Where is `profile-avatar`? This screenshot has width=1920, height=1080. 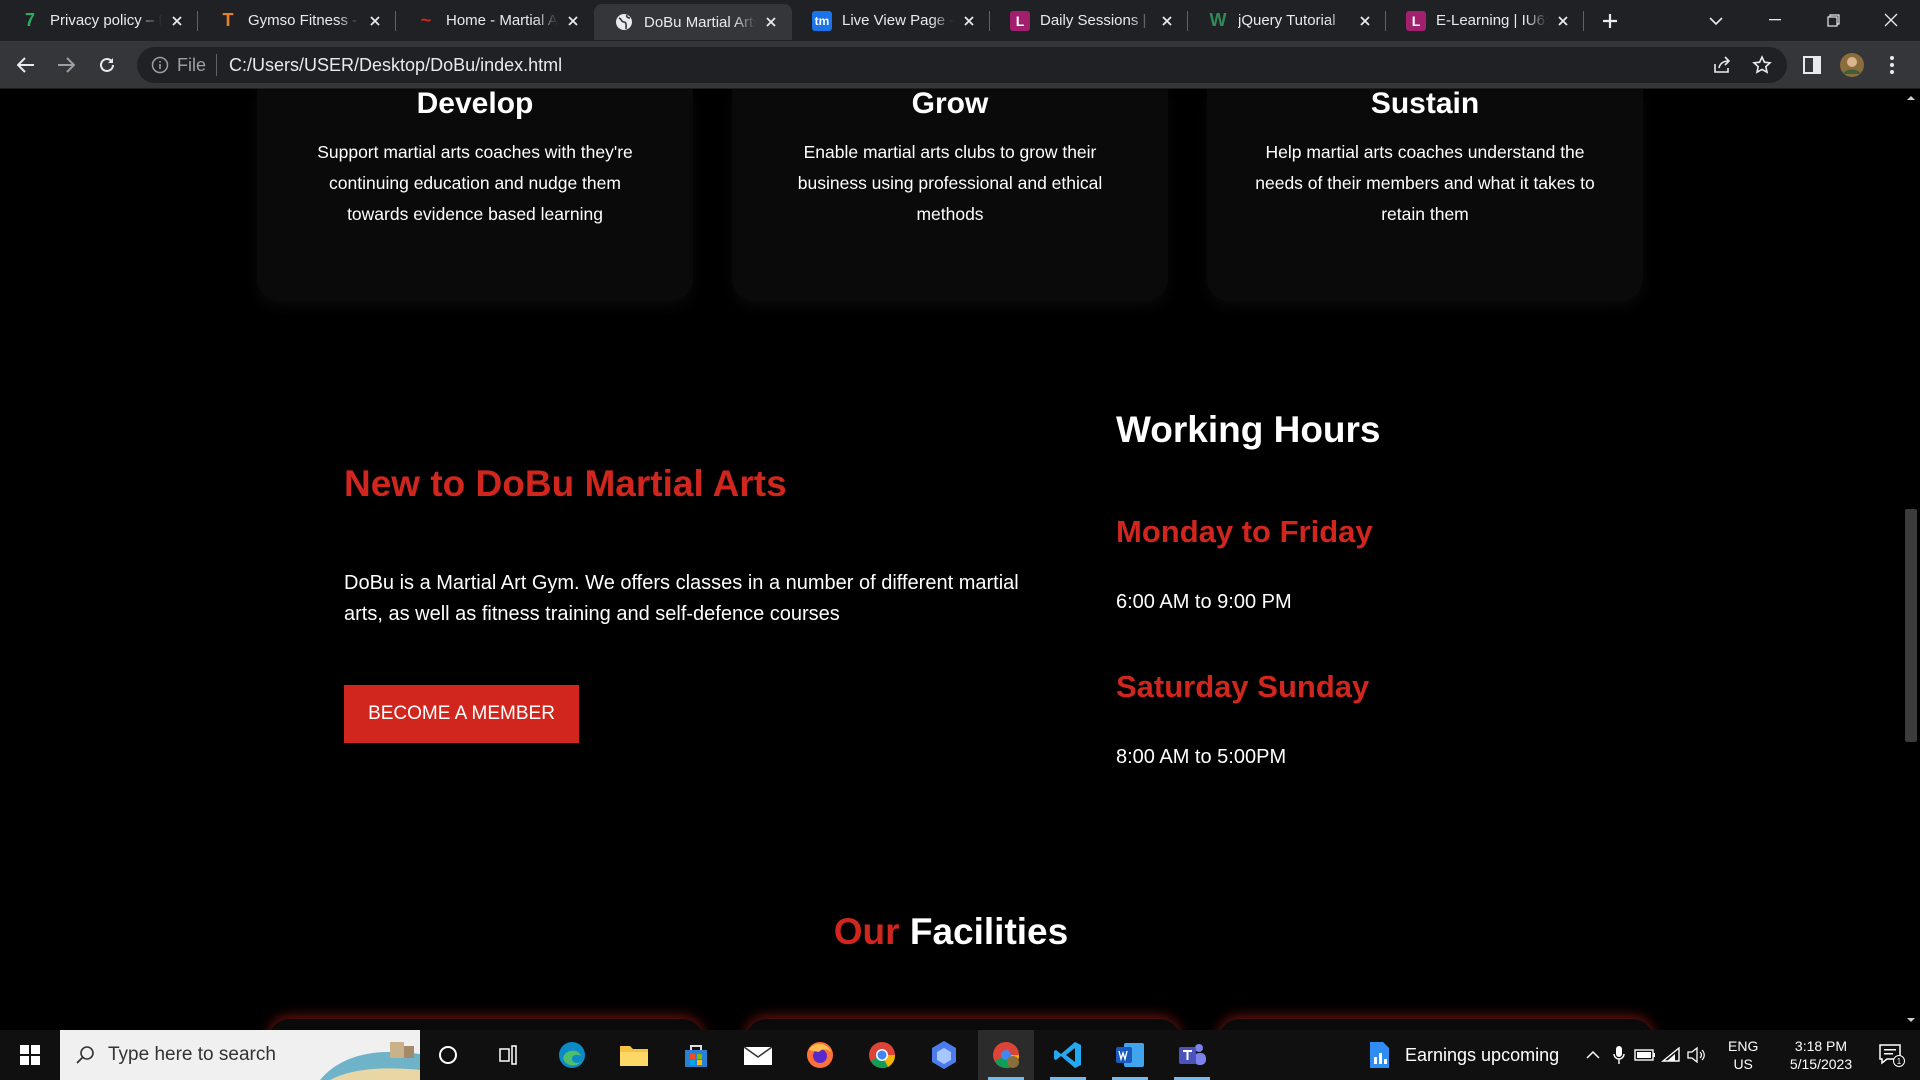
profile-avatar is located at coordinates (1852, 65).